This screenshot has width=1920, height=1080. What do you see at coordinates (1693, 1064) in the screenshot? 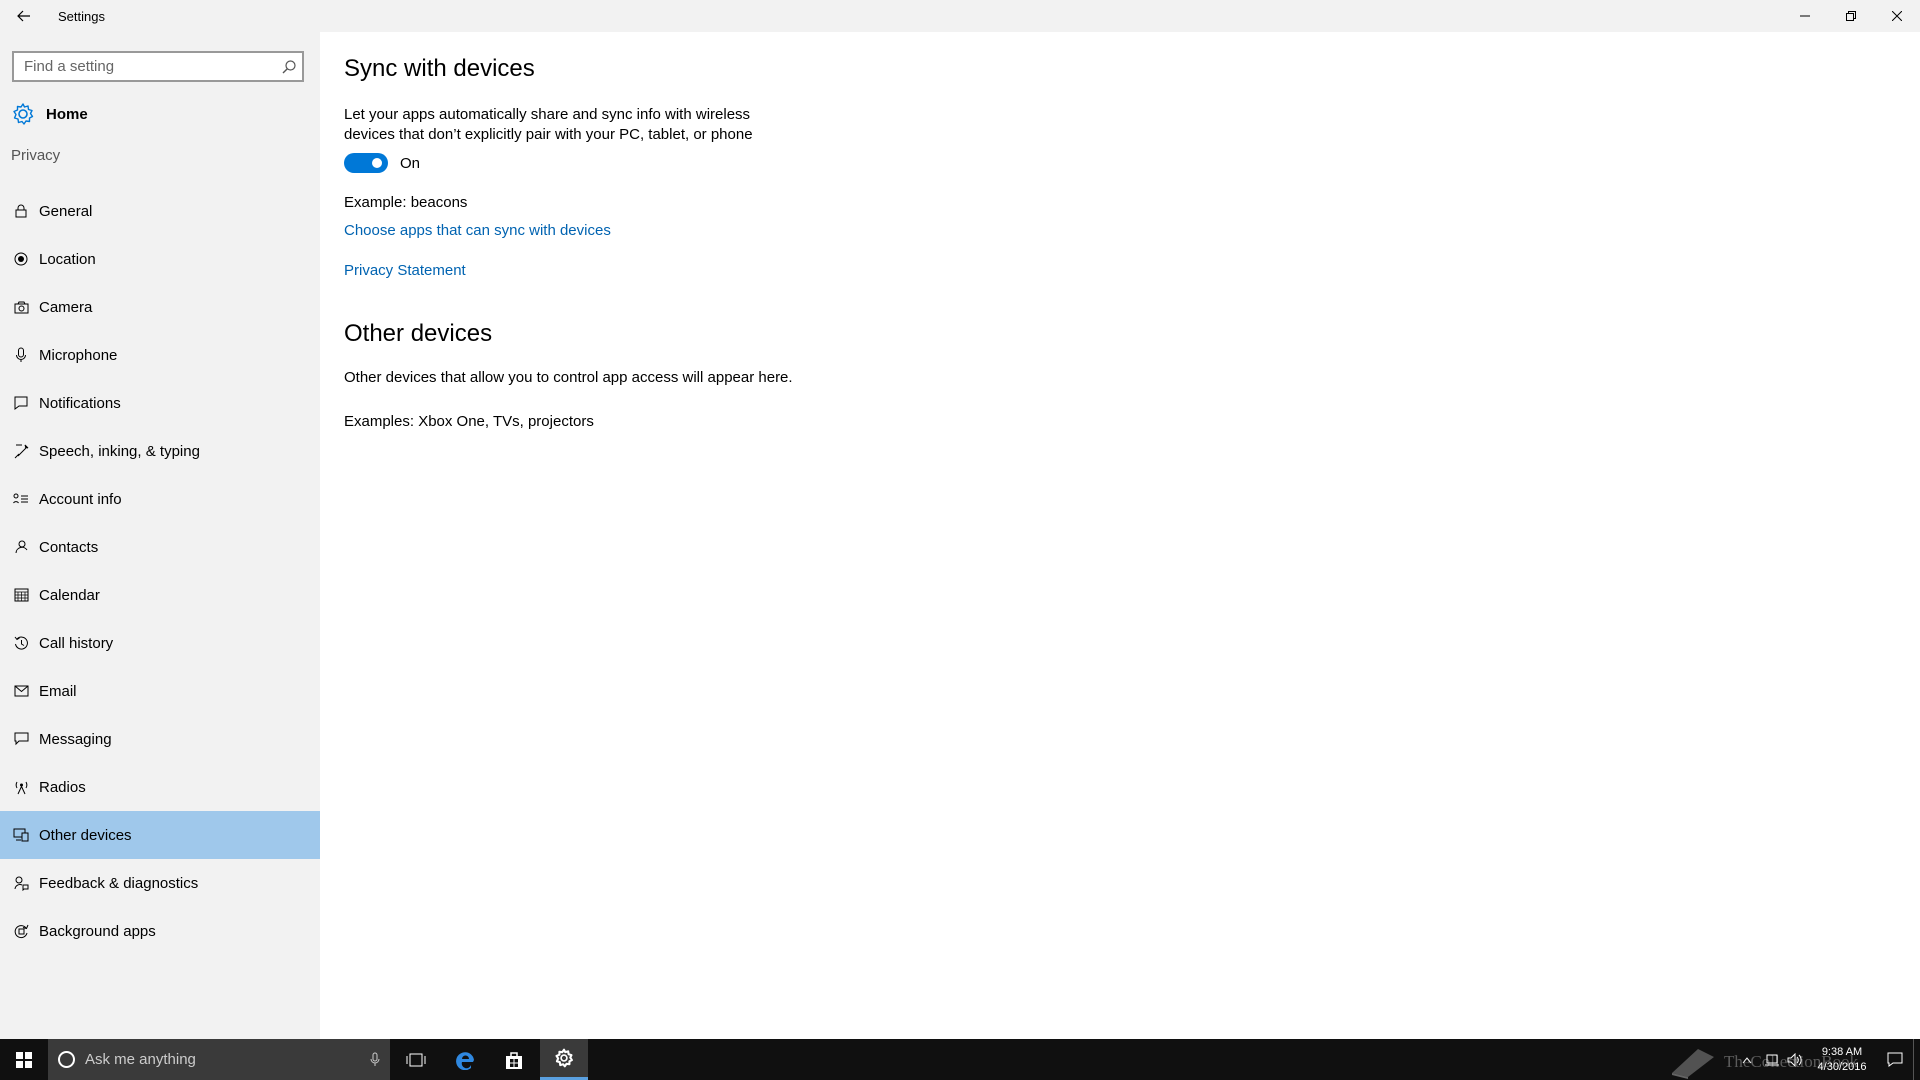
I see `book-logo-icon` at bounding box center [1693, 1064].